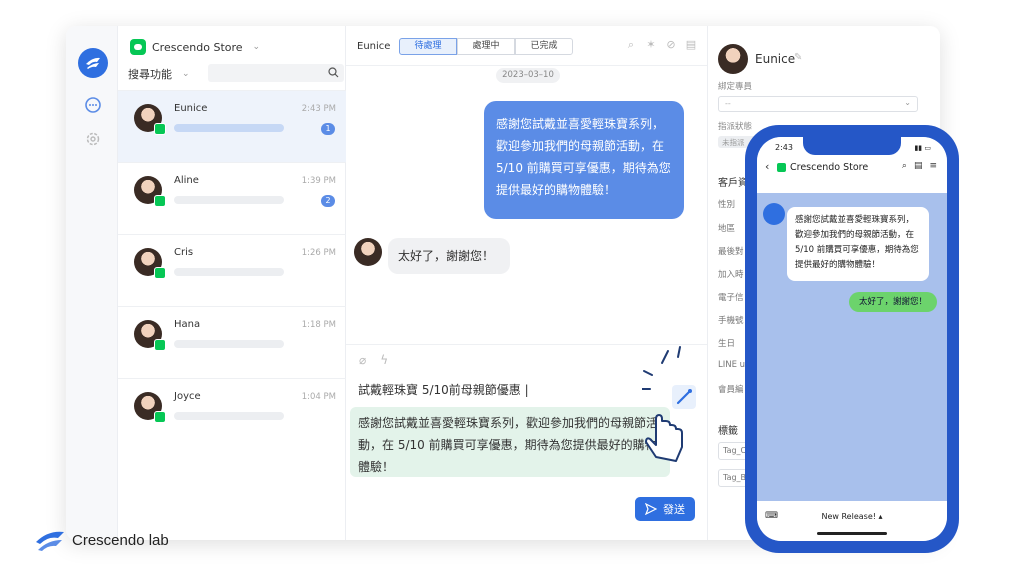 The image size is (1024, 576). I want to click on store-avatar, so click(774, 214).